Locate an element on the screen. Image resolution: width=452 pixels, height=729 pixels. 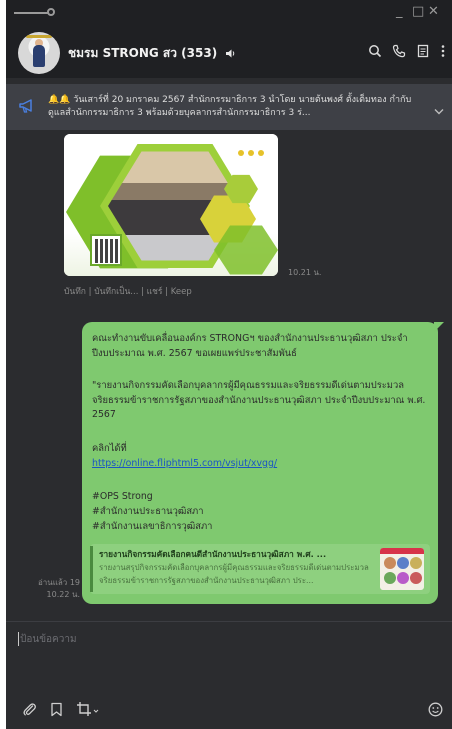
megaphone-icon is located at coordinates (27, 108).